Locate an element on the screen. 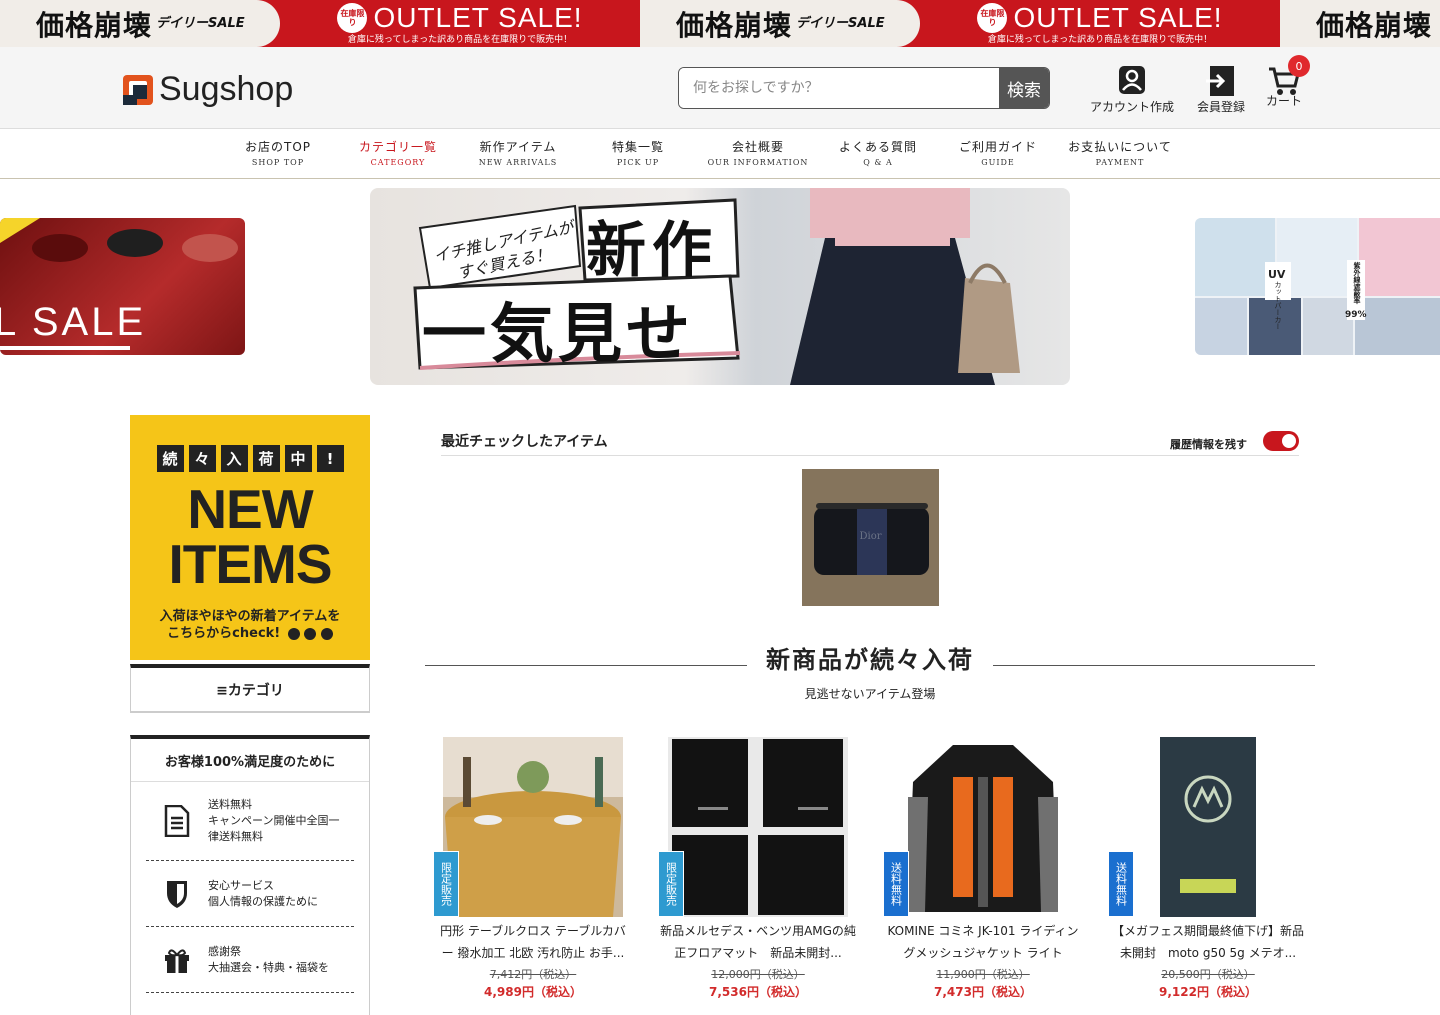  slide-big-text-2: 一気見せ is located at coordinates (558, 334).